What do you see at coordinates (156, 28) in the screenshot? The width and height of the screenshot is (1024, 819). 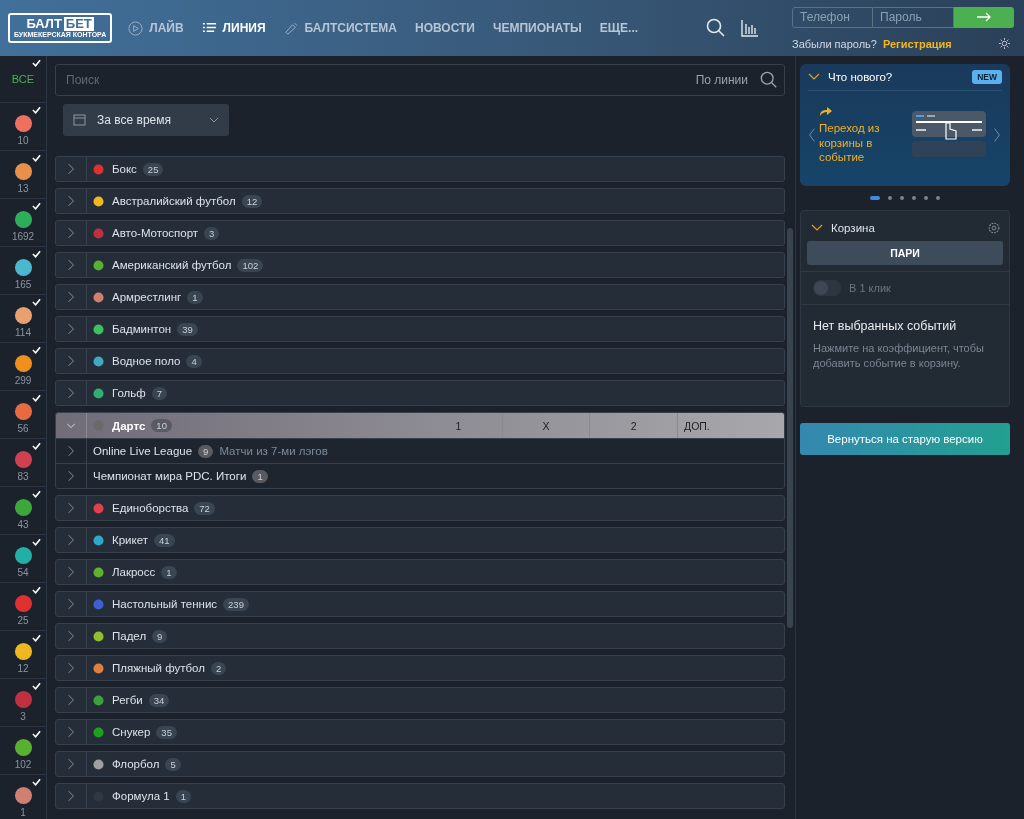 I see `nav-link: ЛАЙВ` at bounding box center [156, 28].